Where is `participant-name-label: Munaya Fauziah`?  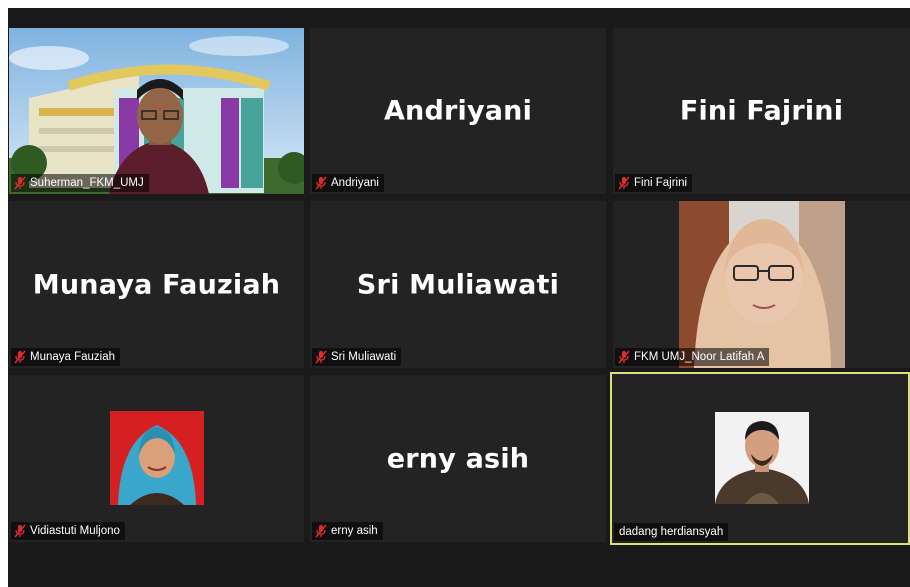 participant-name-label: Munaya Fauziah is located at coordinates (66, 357).